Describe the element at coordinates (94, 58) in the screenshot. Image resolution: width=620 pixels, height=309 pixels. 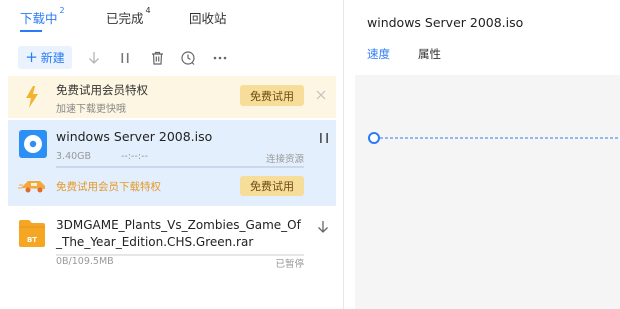
I see `download-icon` at that location.